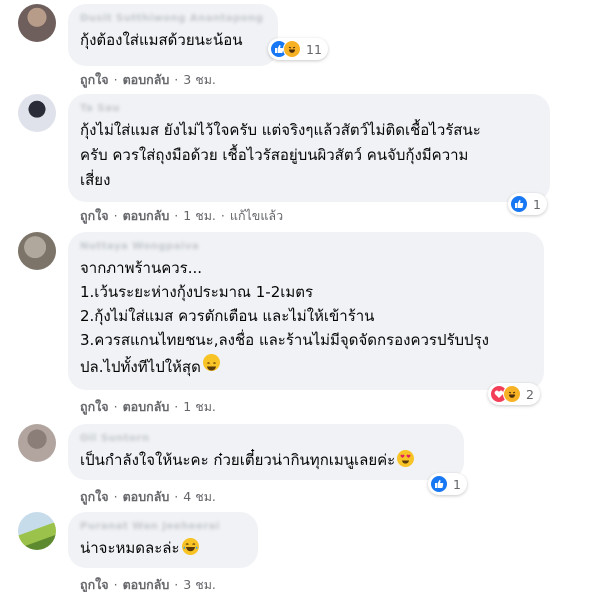  I want to click on smile-emoji, so click(211, 362).